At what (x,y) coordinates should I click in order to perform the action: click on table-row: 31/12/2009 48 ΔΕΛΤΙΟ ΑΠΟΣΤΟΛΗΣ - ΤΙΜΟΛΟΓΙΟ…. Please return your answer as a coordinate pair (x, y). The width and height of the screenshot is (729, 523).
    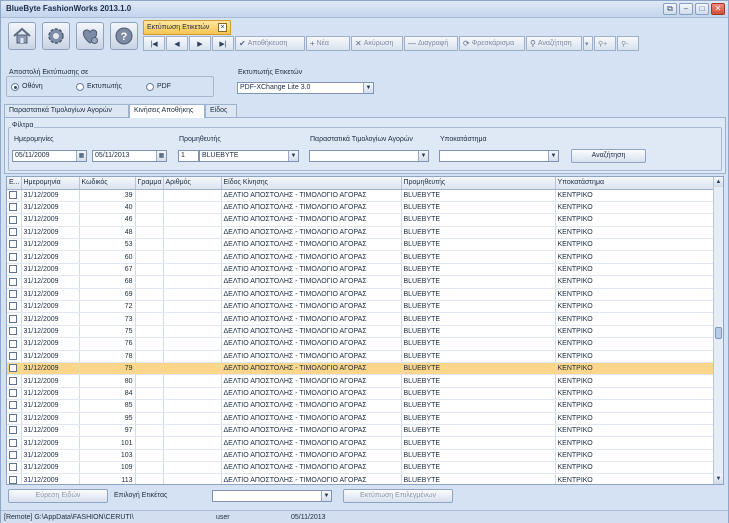
    Looking at the image, I should click on (360, 233).